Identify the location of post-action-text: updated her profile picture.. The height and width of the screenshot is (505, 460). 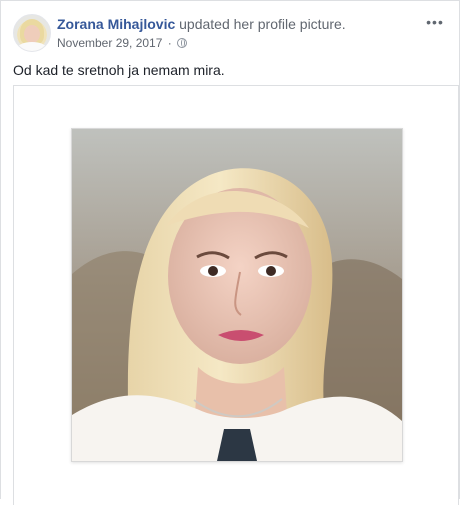
(260, 24).